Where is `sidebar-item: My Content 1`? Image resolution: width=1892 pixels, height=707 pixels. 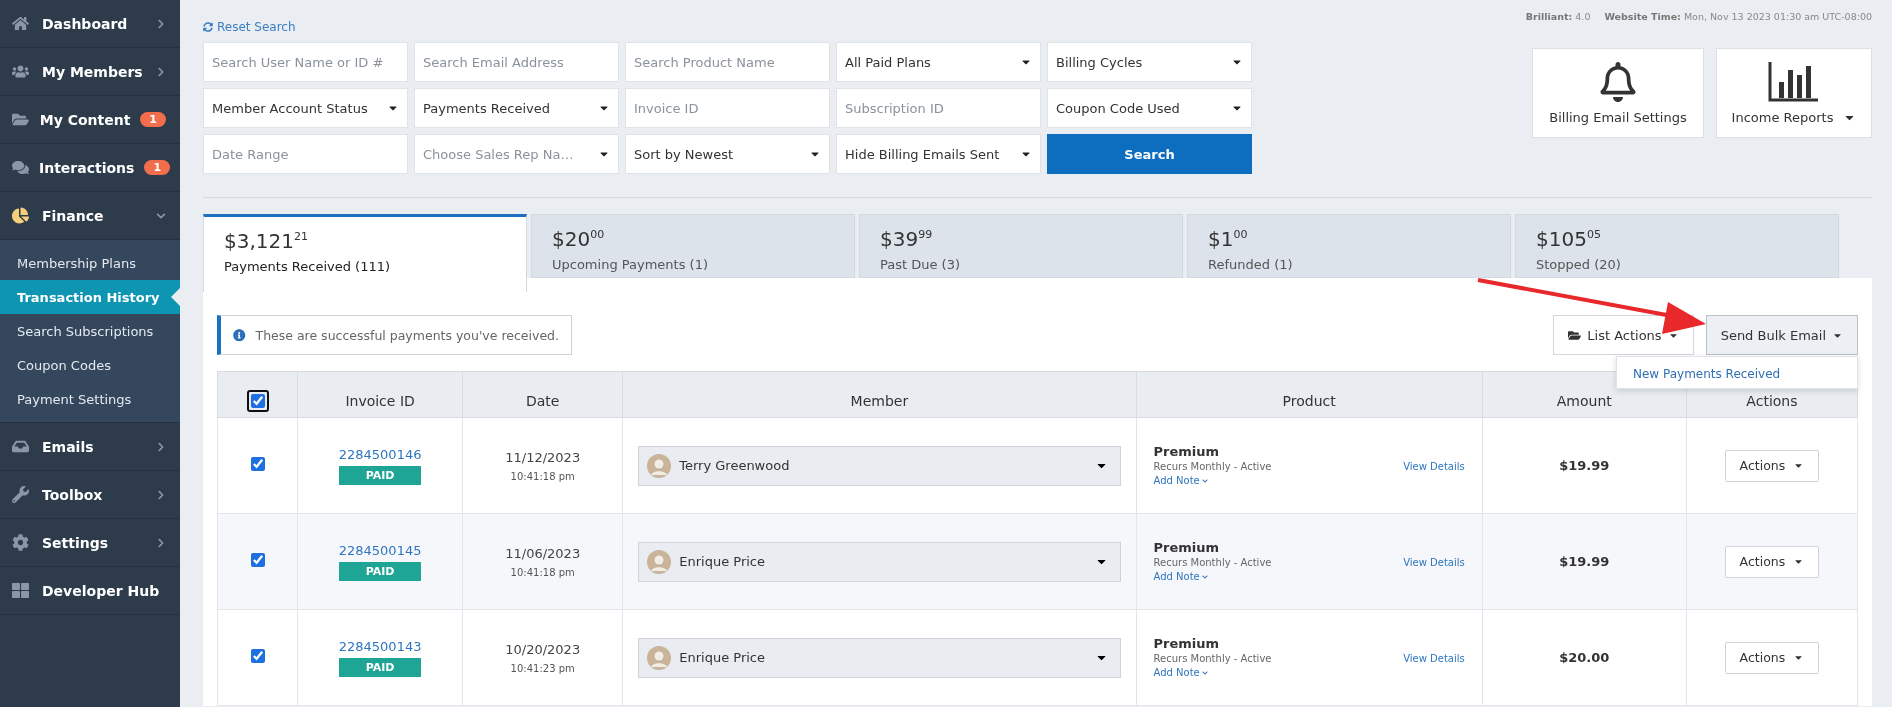 sidebar-item: My Content 1 is located at coordinates (90, 120).